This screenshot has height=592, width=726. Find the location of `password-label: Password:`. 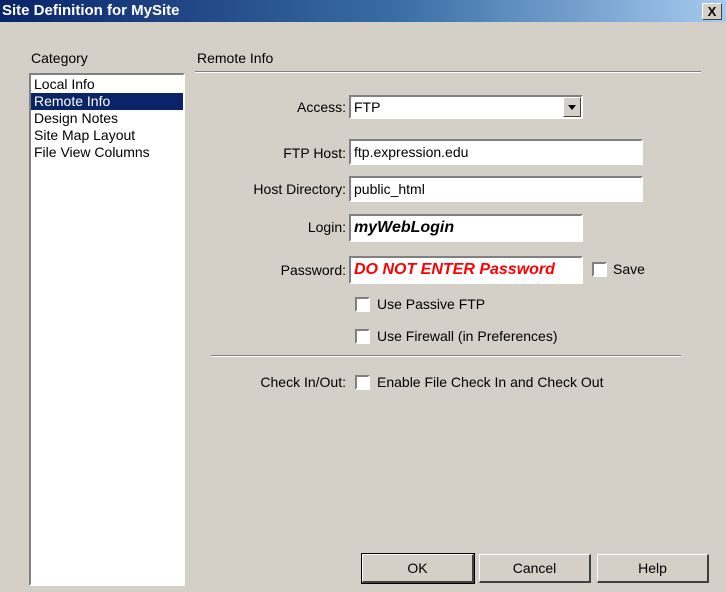

password-label: Password: is located at coordinates (313, 270).